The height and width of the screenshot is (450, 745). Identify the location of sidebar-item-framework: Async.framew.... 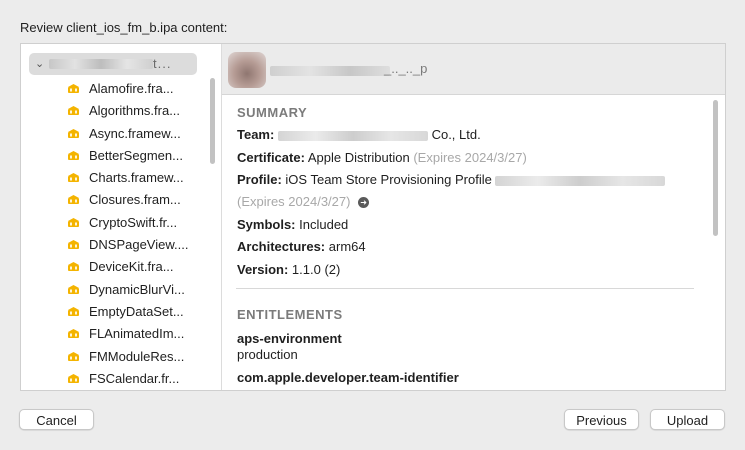
(119, 134).